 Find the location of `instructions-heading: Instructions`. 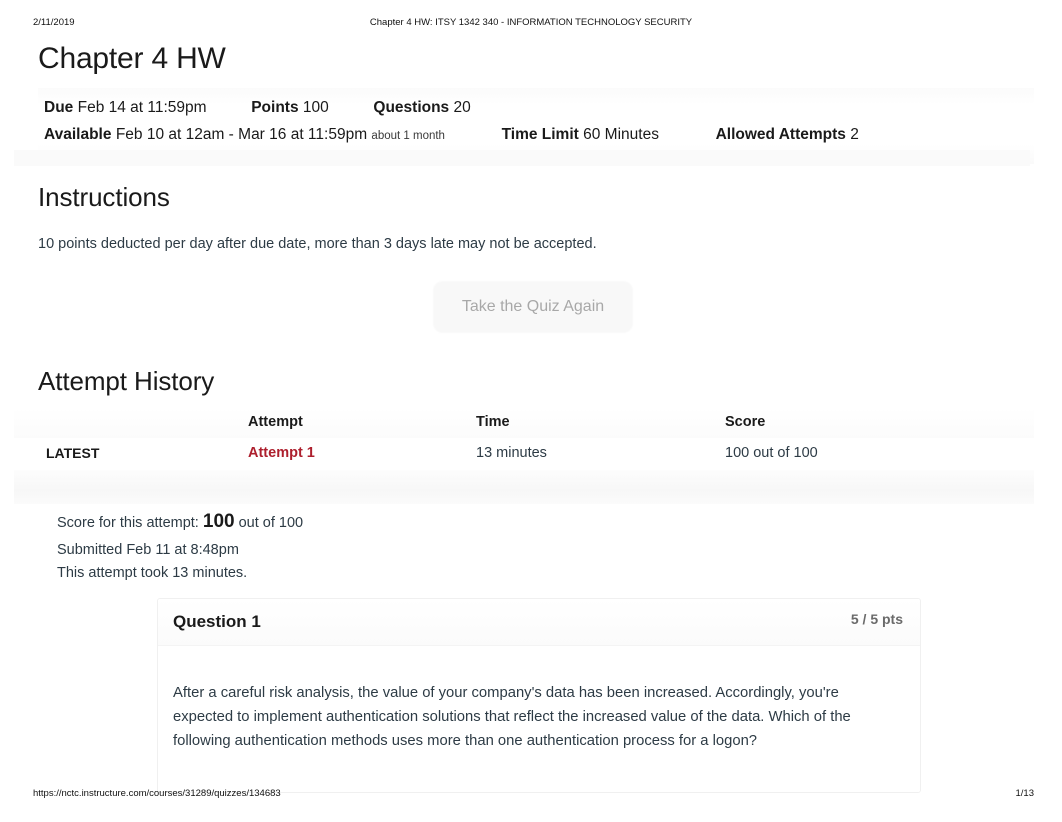

instructions-heading: Instructions is located at coordinates (104, 197).